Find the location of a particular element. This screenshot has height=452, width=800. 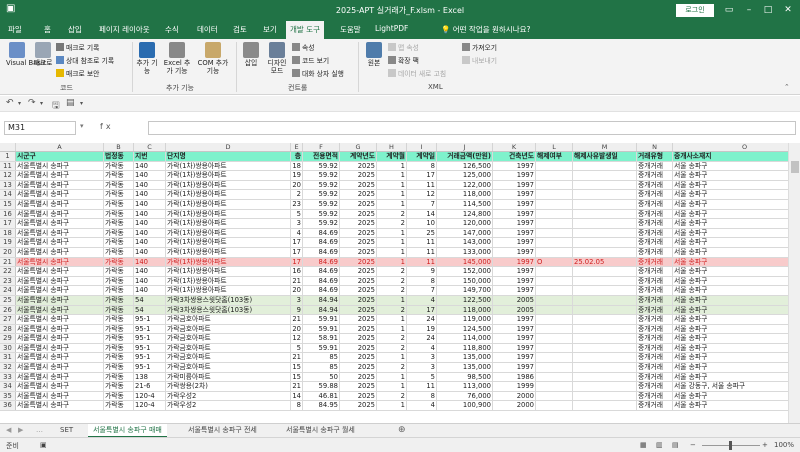

cell-O: 서울 강동구, 서울 송파구 is located at coordinates (736, 386).